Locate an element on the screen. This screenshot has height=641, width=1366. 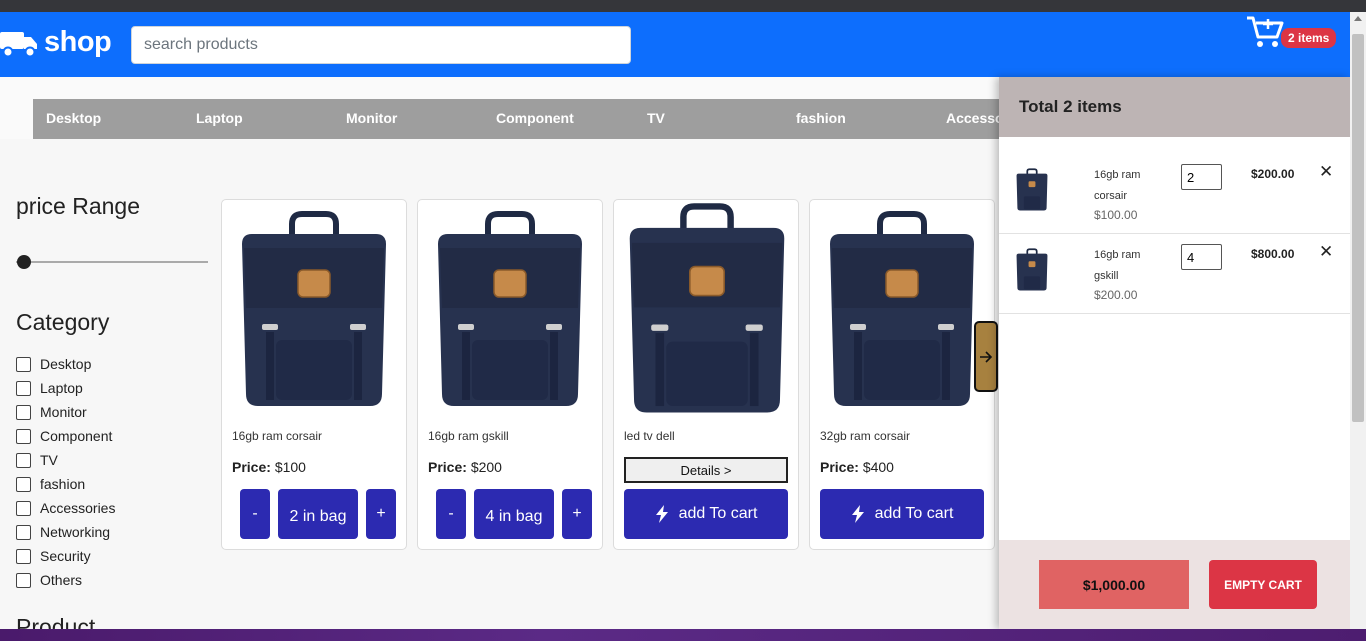
empty-cart-button: EMPTY CART is located at coordinates (1263, 584).